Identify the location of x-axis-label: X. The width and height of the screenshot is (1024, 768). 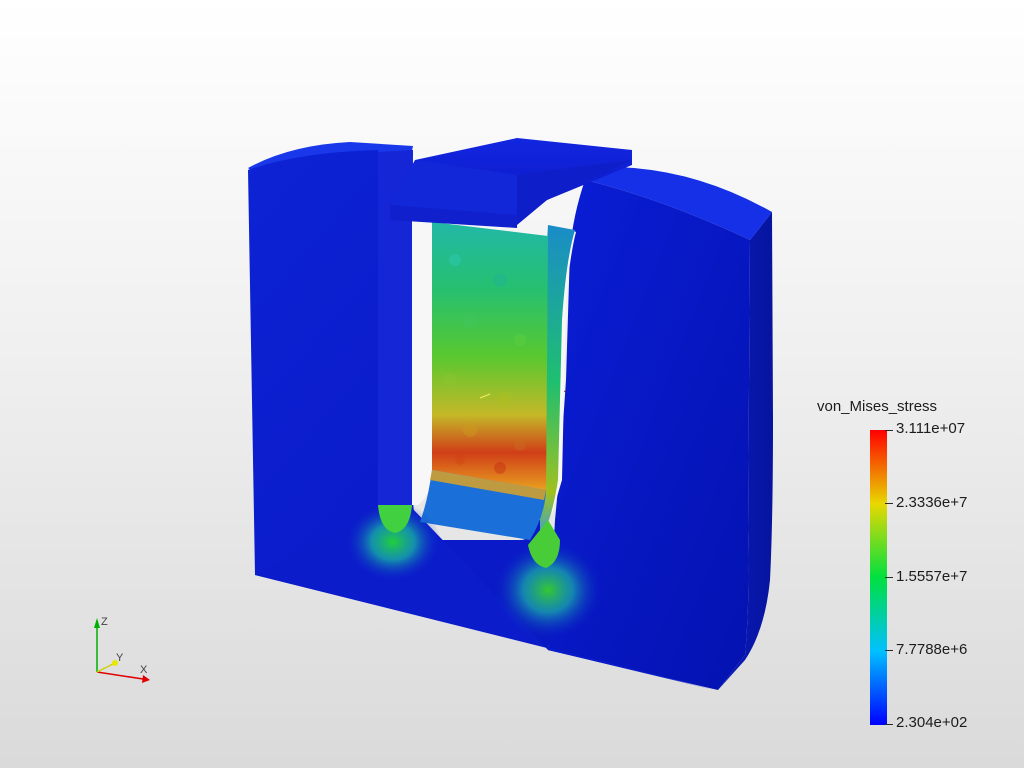
(144, 670).